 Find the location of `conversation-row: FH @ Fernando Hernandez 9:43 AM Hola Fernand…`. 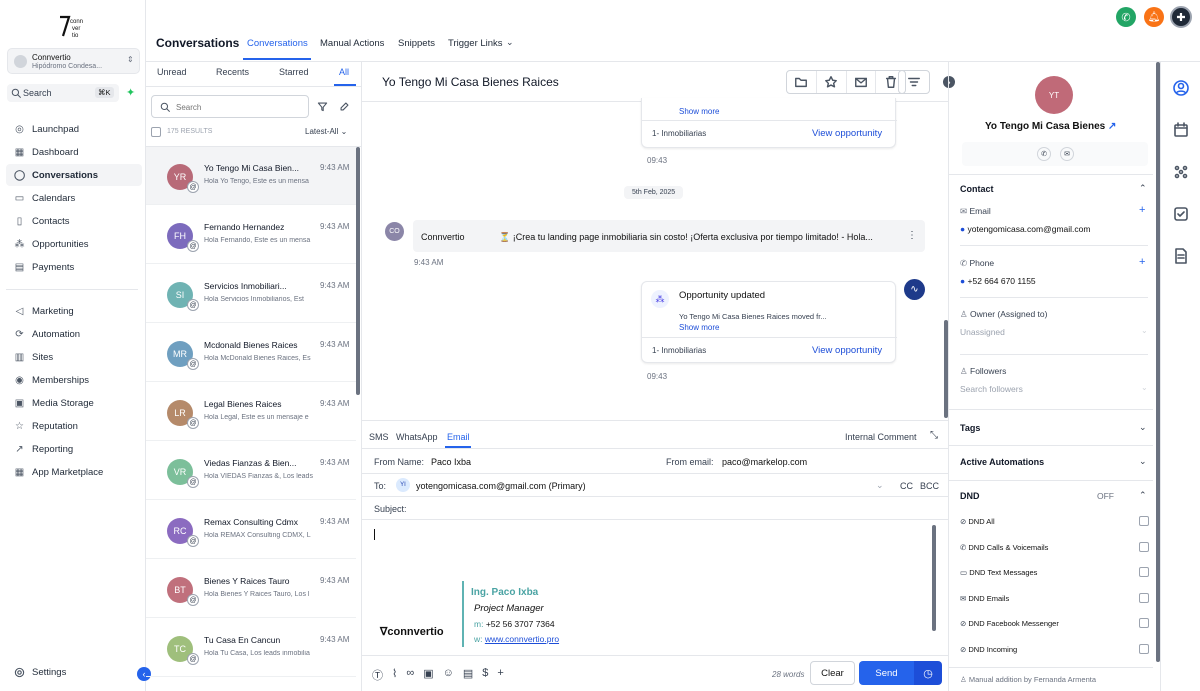

conversation-row: FH @ Fernando Hernandez 9:43 AM Hola Fernand… is located at coordinates (251, 235).